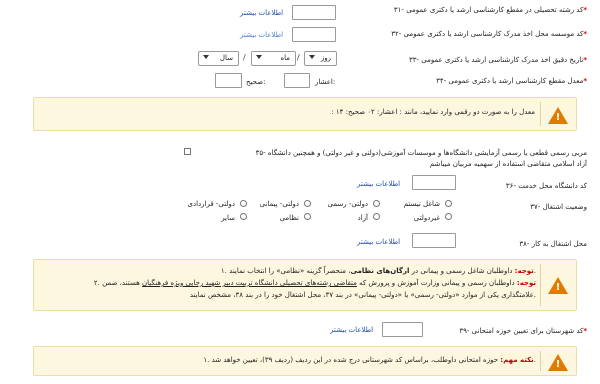 The height and width of the screenshot is (384, 600). I want to click on q36-label: ۳۶- کد دانشگاه محل خدمت, so click(546, 186).